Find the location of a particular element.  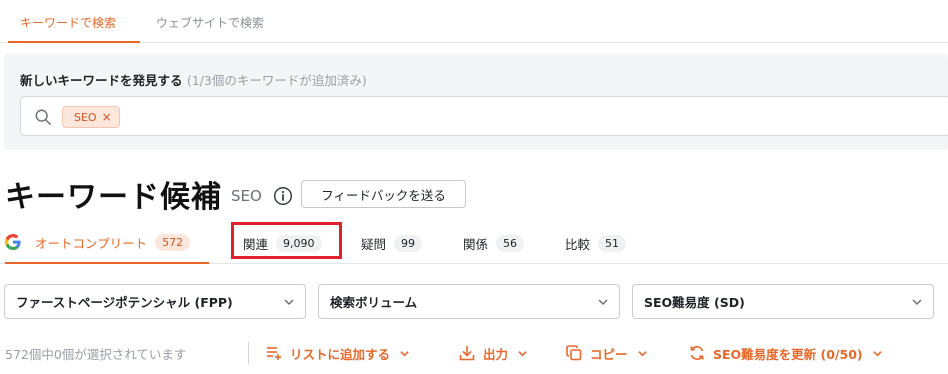

export-button: 出力 is located at coordinates (493, 353).